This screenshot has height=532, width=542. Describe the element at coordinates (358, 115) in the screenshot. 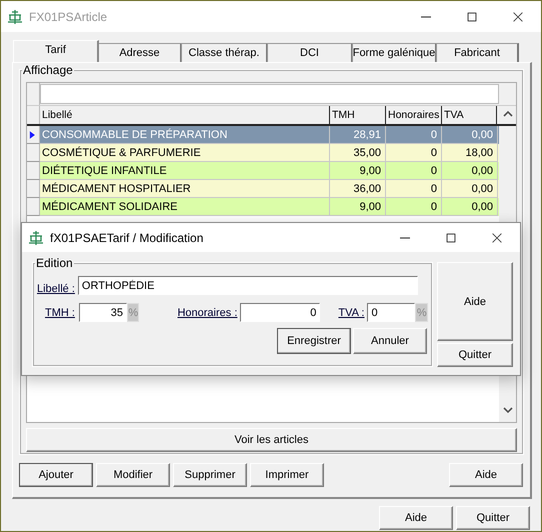

I see `column-header: TMH` at that location.